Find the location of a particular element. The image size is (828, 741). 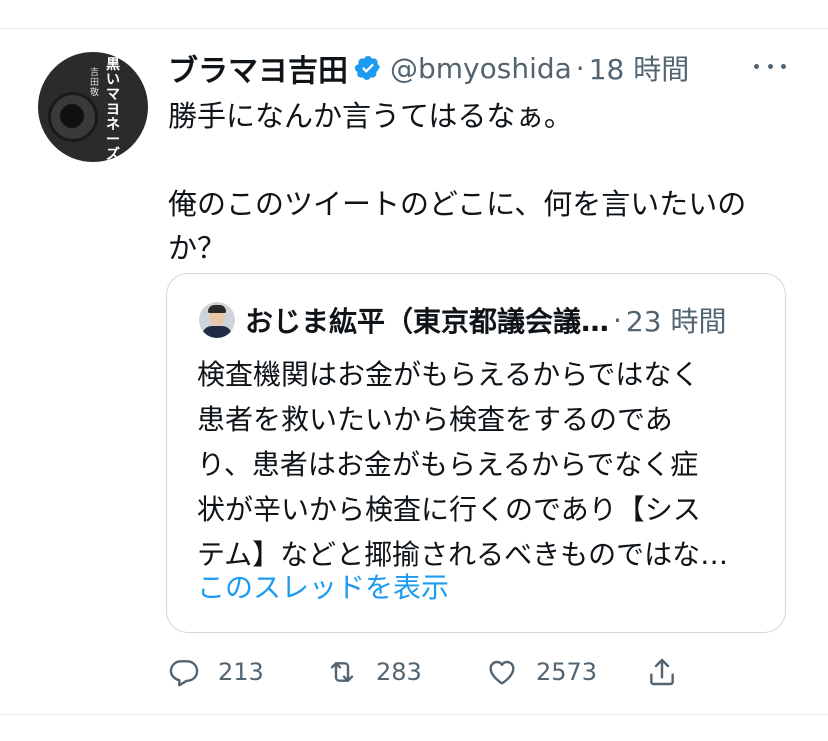

avatar-dish-center is located at coordinates (72, 116).